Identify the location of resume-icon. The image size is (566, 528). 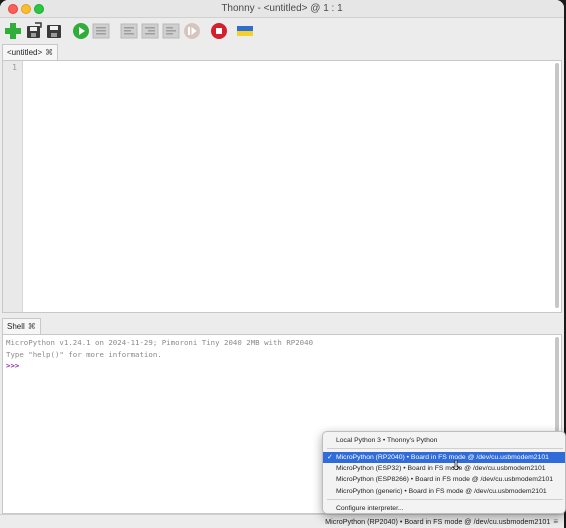
(192, 31).